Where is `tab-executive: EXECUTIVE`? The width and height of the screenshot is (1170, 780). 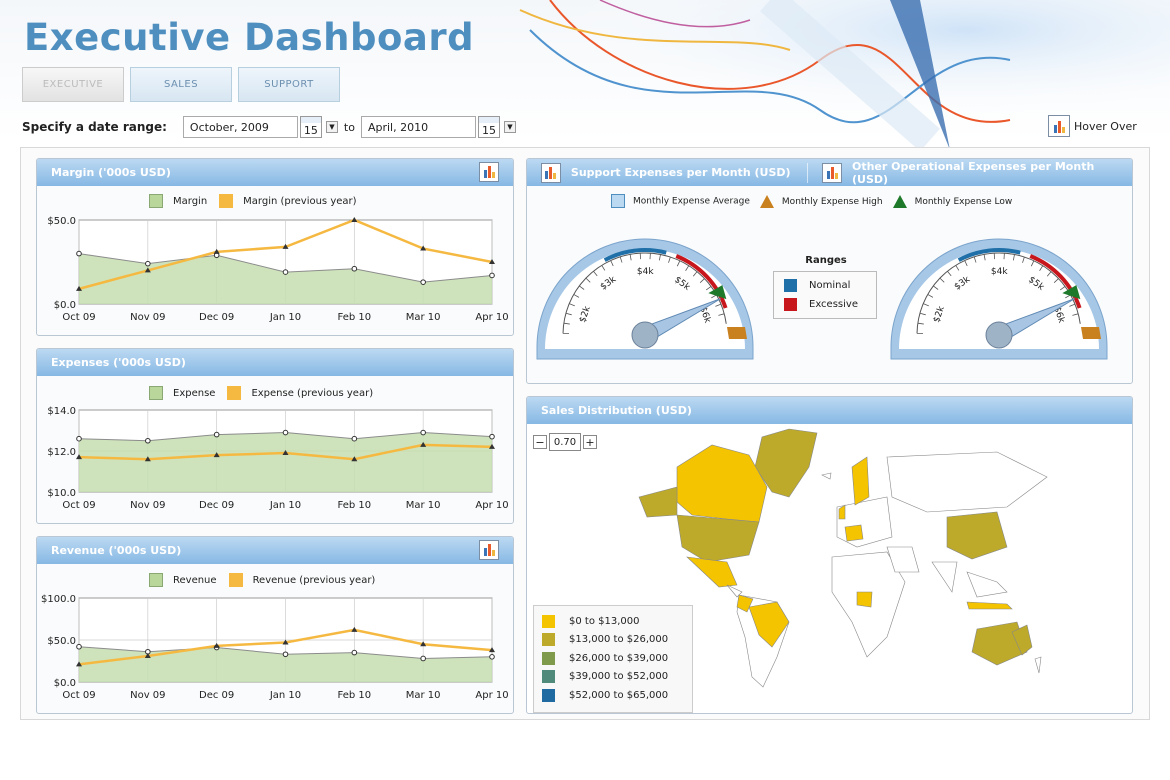
tab-executive: EXECUTIVE is located at coordinates (73, 84).